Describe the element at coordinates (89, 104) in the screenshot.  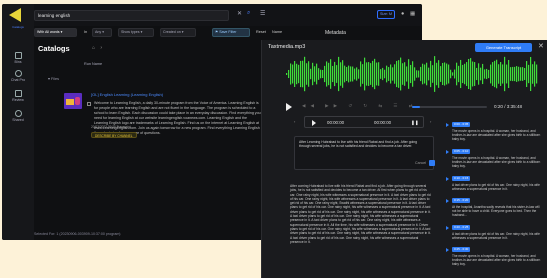
I see `card-checkbox` at that location.